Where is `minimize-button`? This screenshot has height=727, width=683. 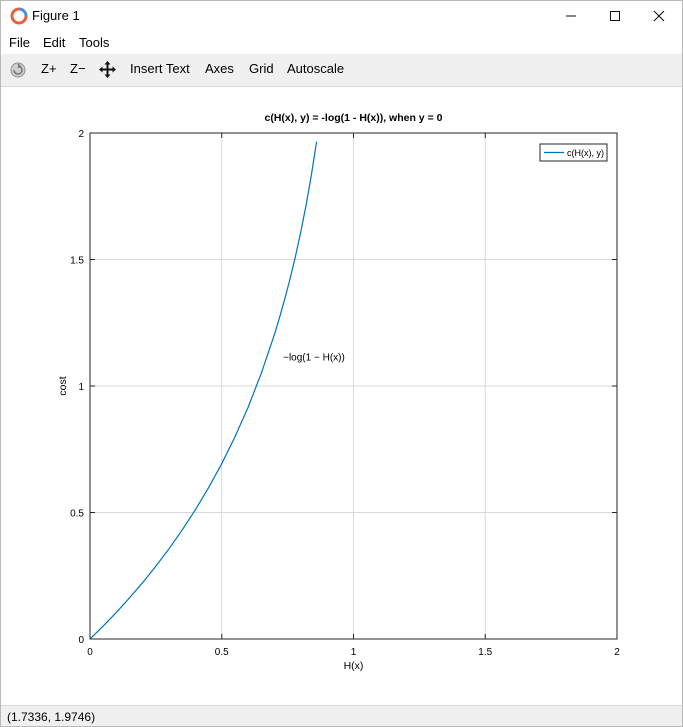 minimize-button is located at coordinates (571, 16).